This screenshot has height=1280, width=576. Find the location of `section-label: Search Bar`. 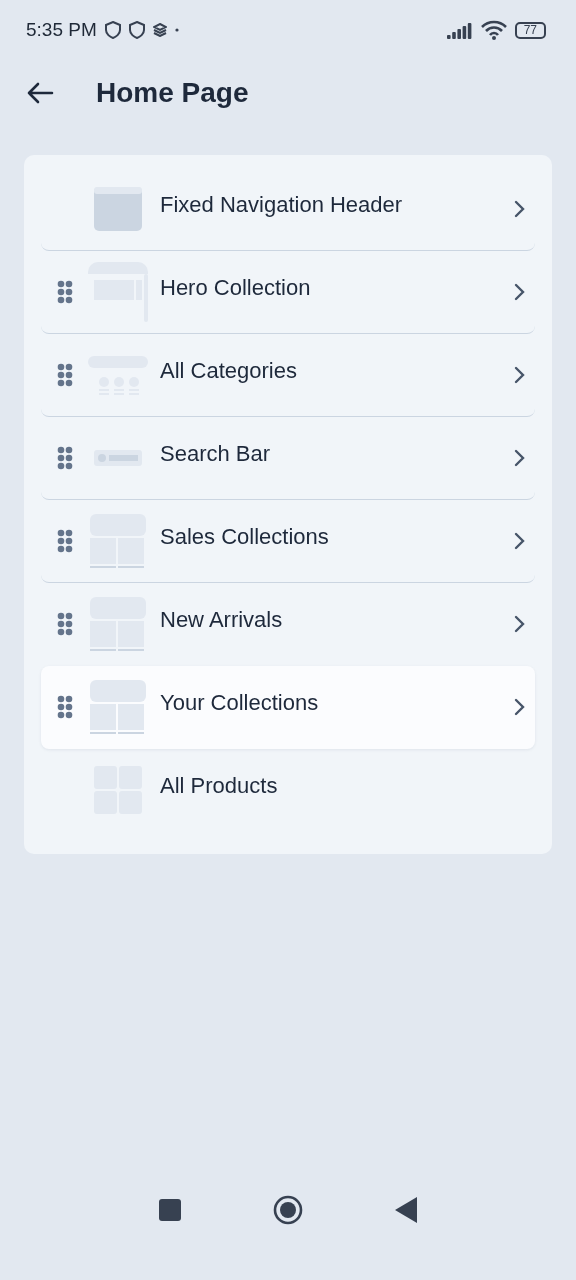

section-label: Search Bar is located at coordinates (216, 454).